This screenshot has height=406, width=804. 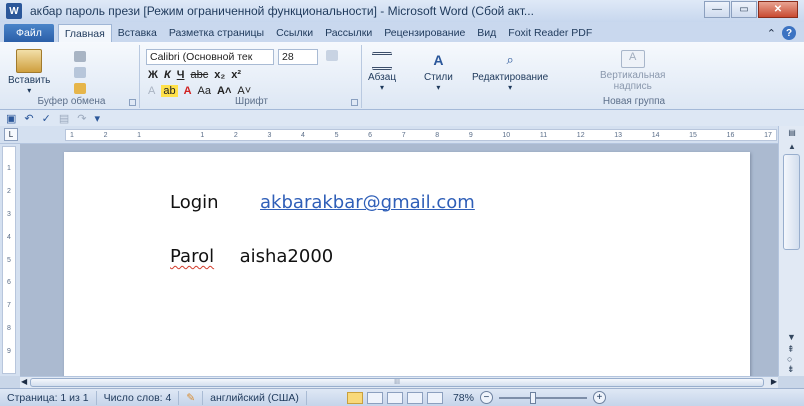 What do you see at coordinates (618, 135) in the screenshot?
I see `ruler-mark: 13` at bounding box center [618, 135].